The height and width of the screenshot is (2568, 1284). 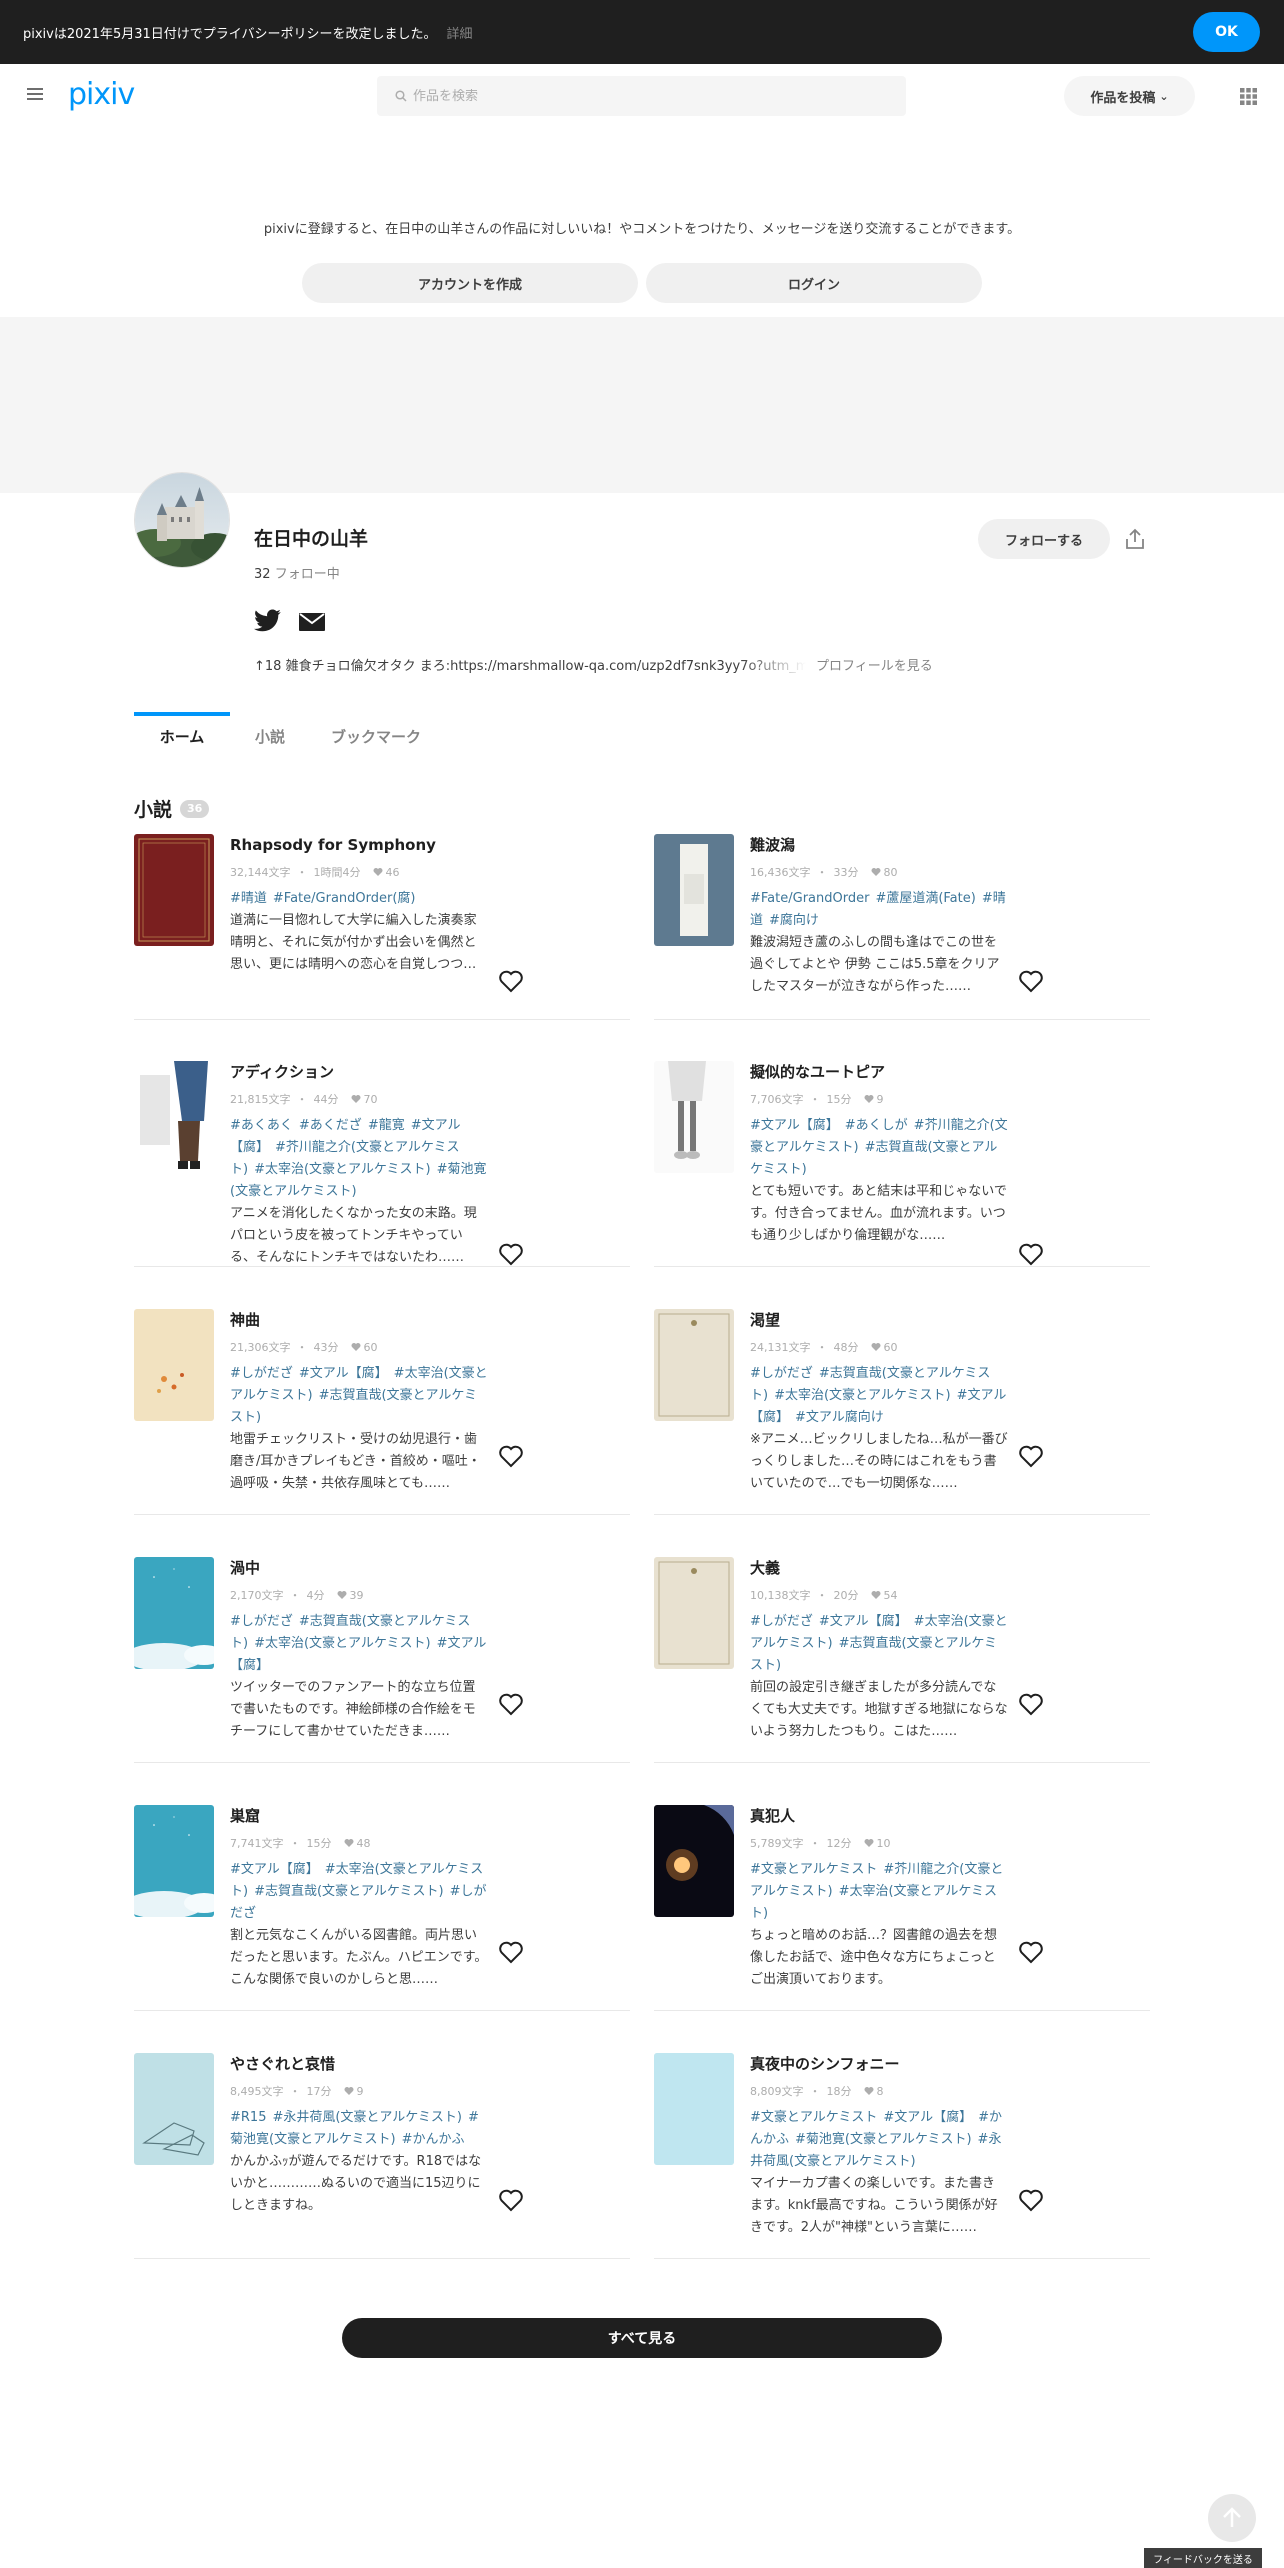 I want to click on novel-title: 大義, so click(x=950, y=1568).